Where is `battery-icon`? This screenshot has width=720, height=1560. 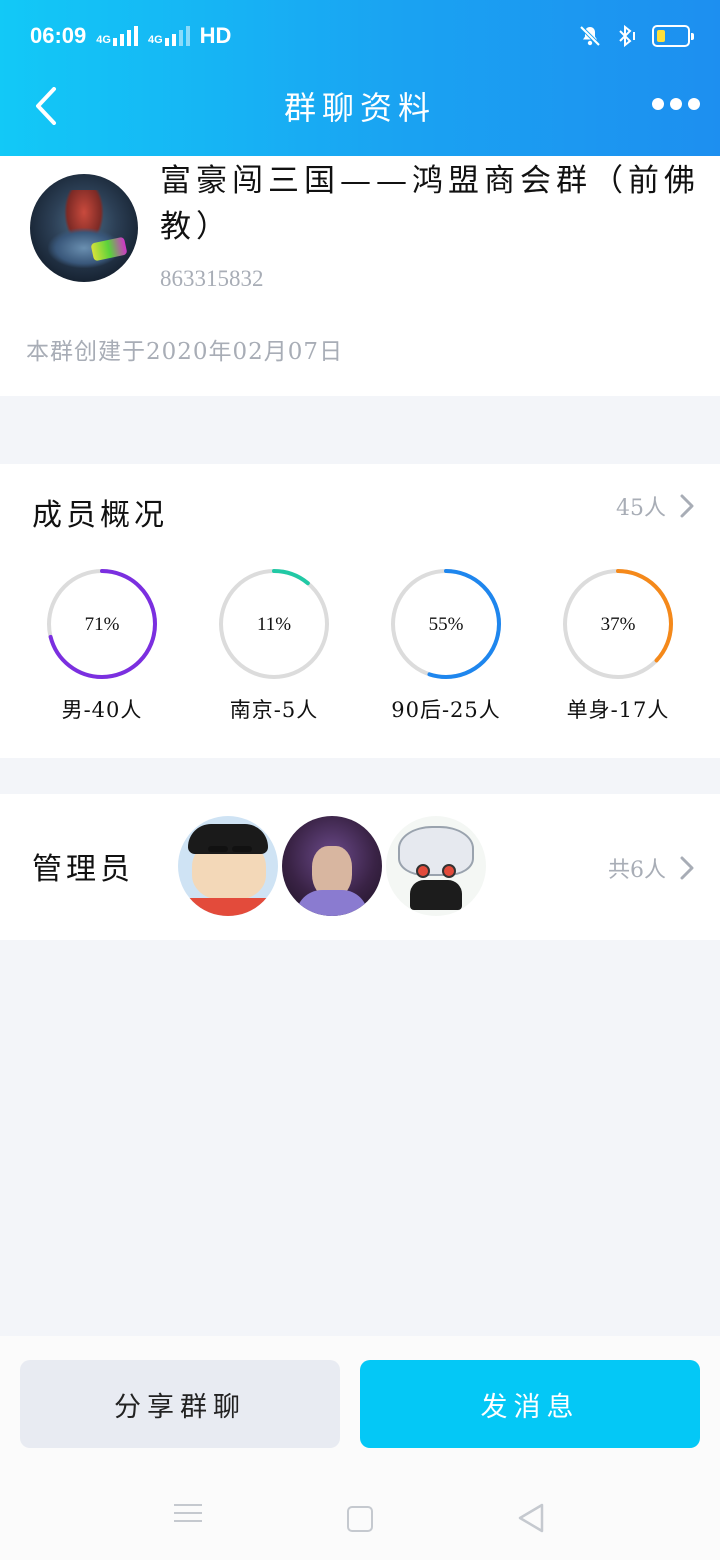 battery-icon is located at coordinates (673, 36).